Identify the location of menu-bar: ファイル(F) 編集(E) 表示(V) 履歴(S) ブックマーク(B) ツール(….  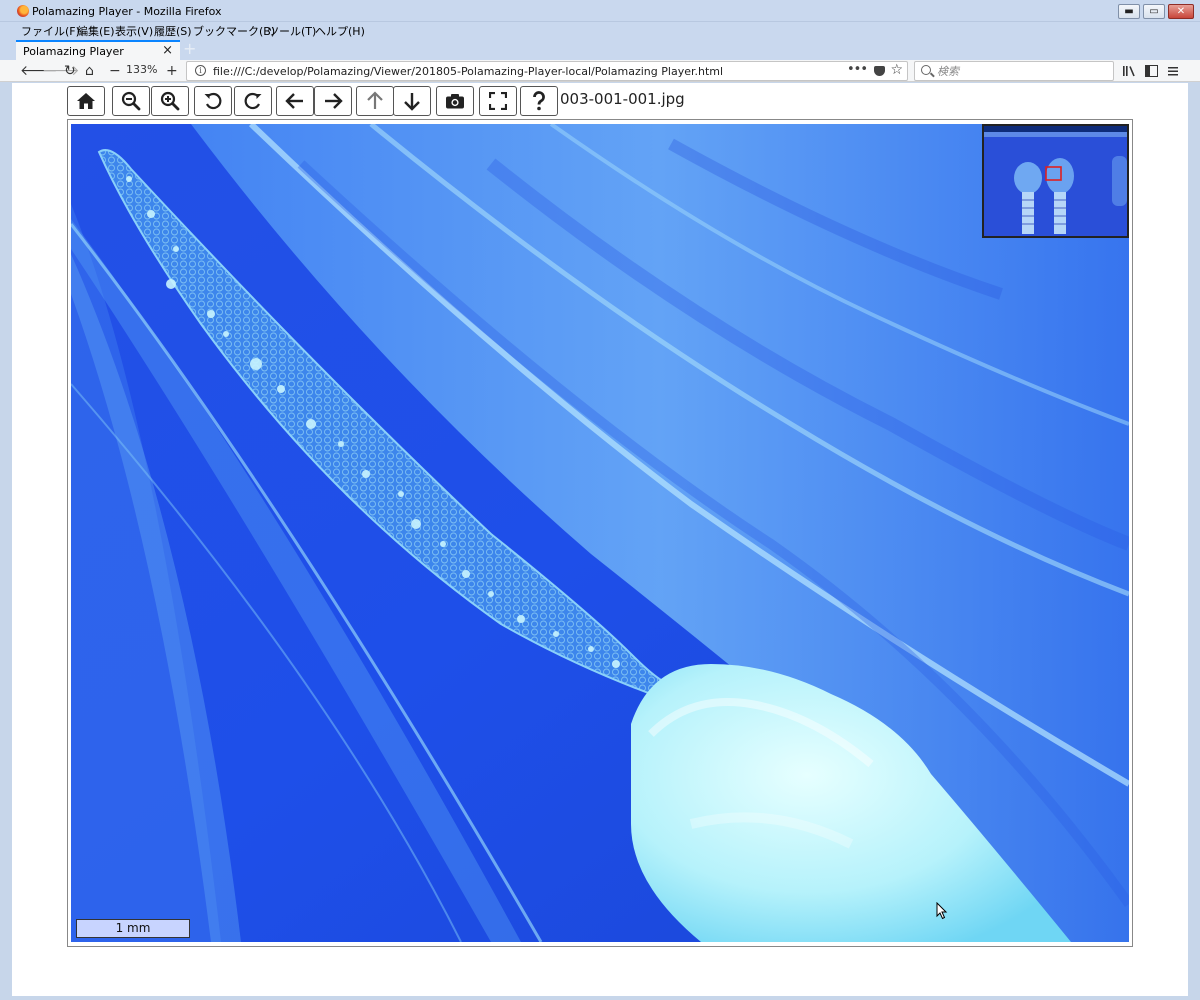
(600, 30).